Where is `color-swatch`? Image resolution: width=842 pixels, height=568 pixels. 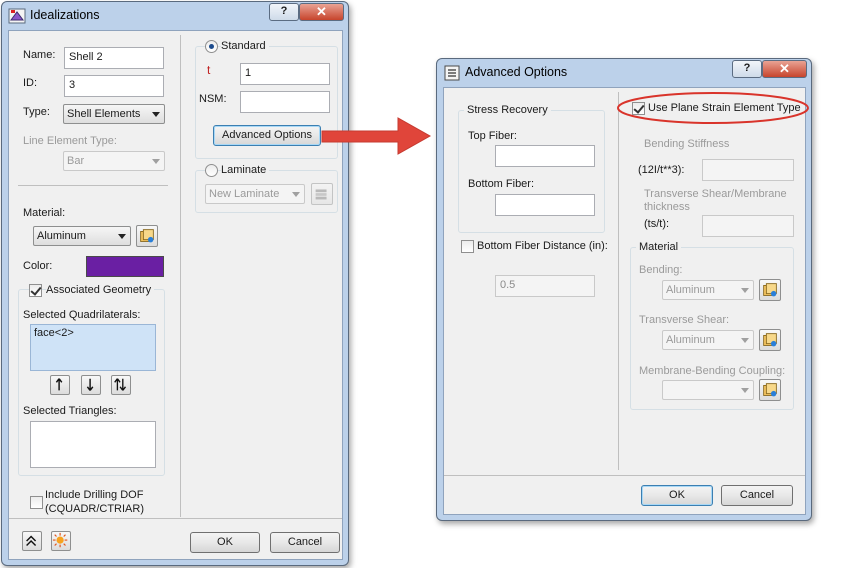
color-swatch is located at coordinates (125, 266).